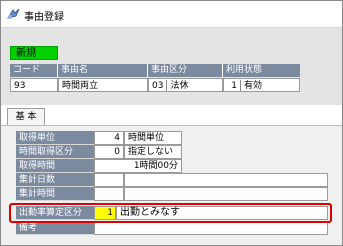 This screenshot has height=246, width=343. What do you see at coordinates (171, 14) in the screenshot?
I see `title-bar: 事由登録` at bounding box center [171, 14].